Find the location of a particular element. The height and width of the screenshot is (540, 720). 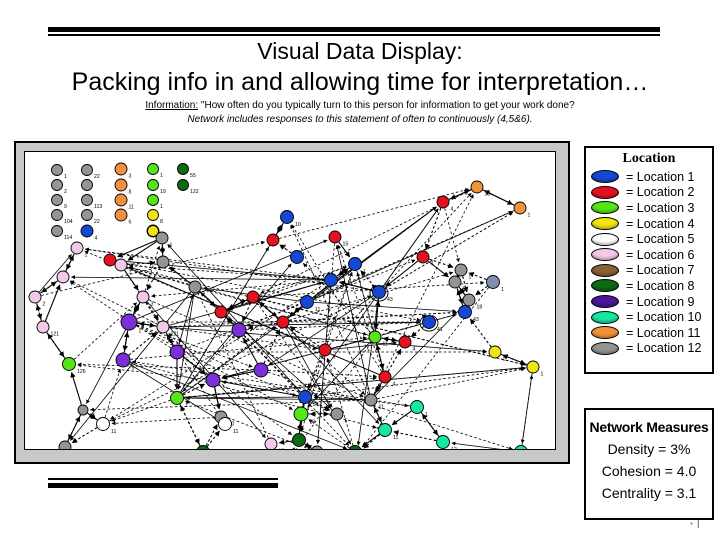

legend-item: = Location 7 is located at coordinates (649, 271).